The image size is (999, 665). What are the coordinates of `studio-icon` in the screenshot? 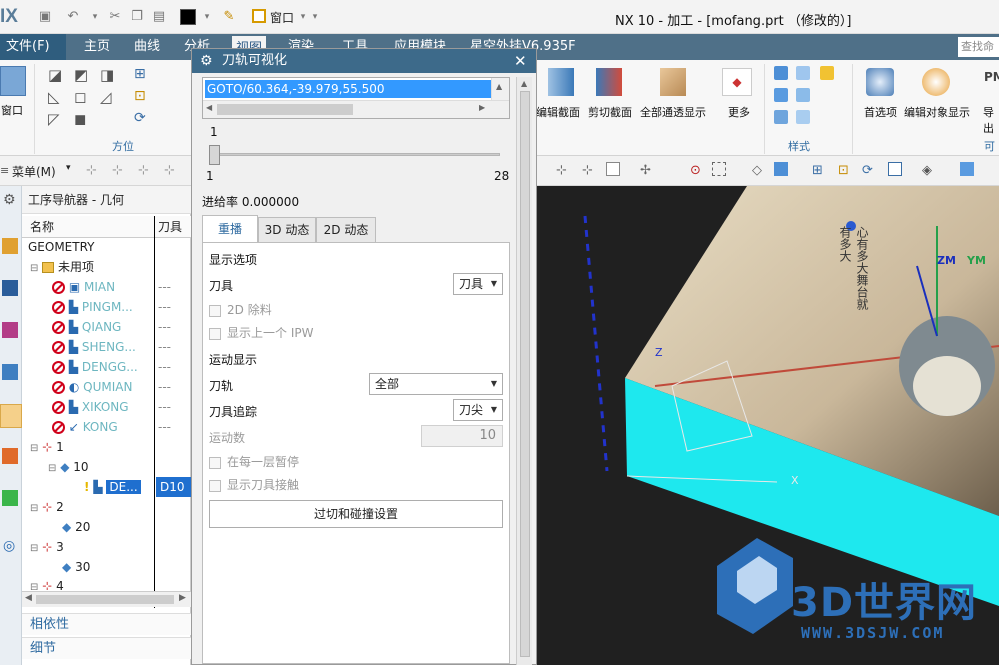 It's located at (827, 73).